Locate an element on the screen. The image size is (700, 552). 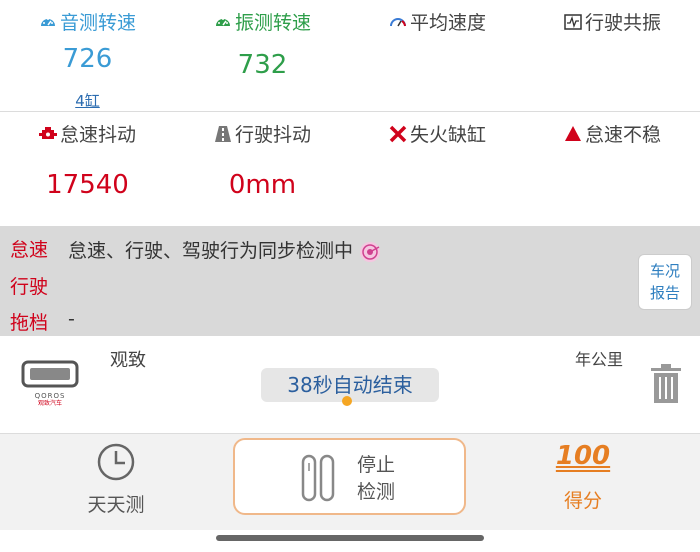
radar-scan-icon is located at coordinates (370, 251).